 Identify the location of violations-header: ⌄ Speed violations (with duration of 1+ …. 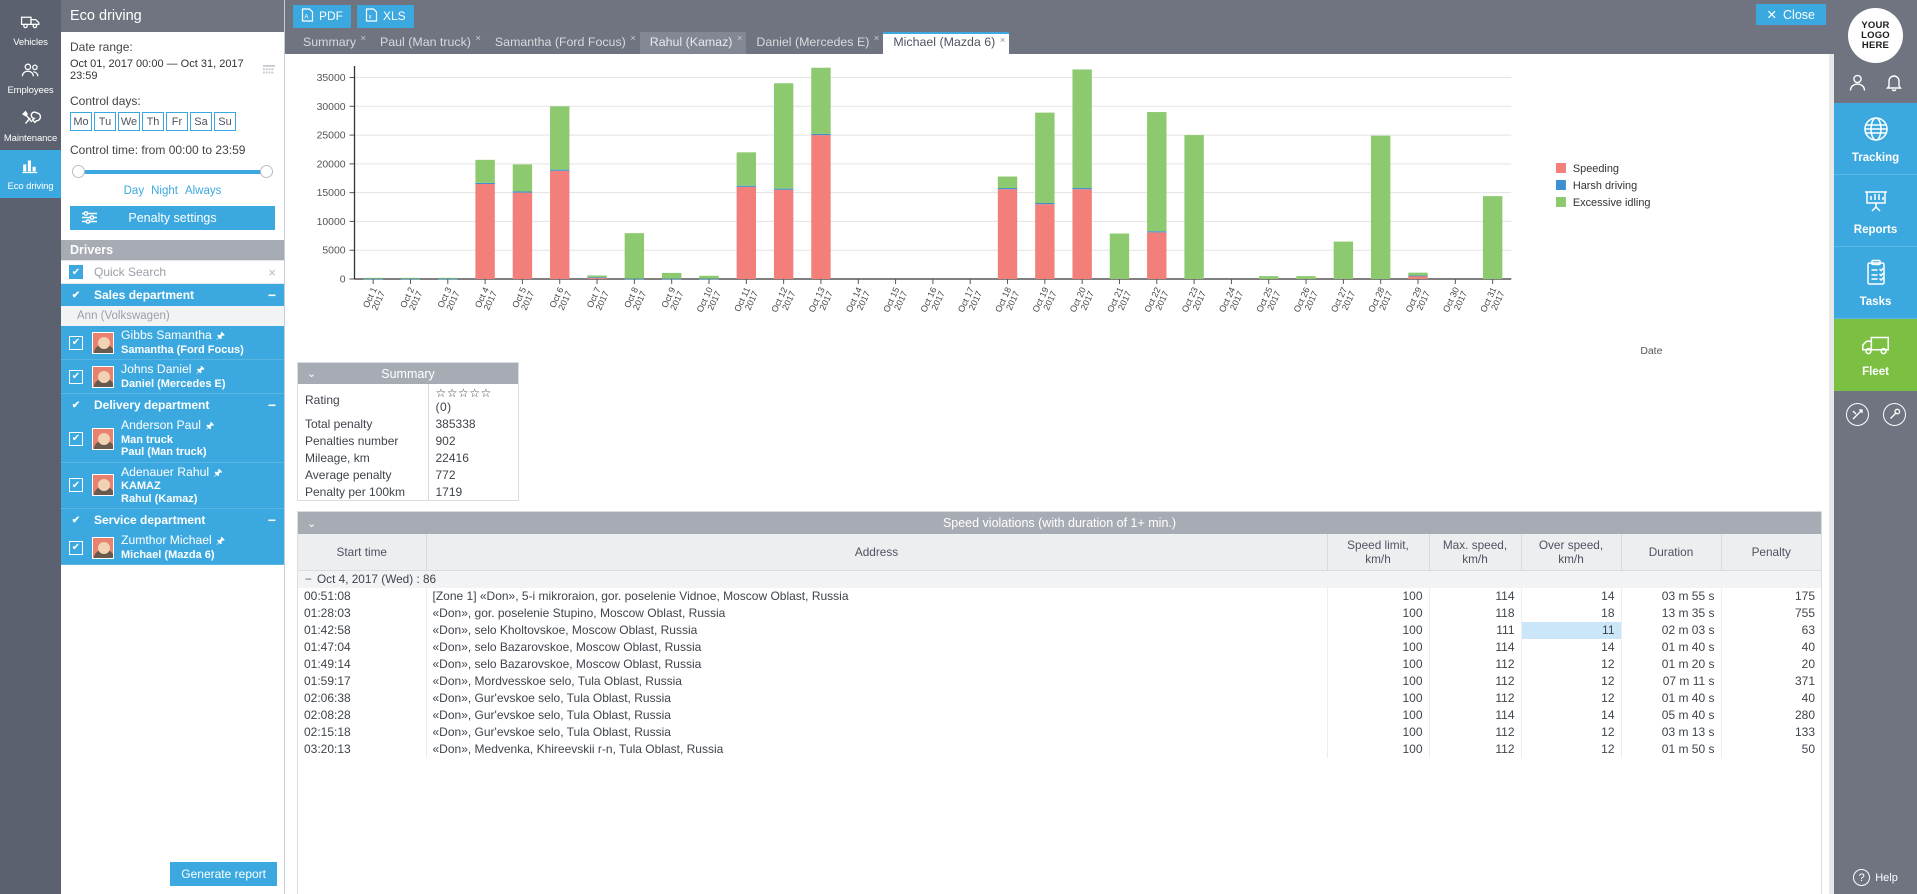
(1059, 523).